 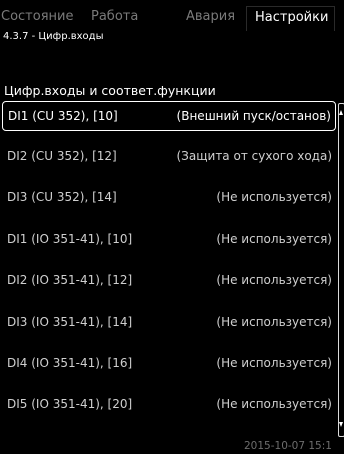 I want to click on list-item-di4-io351: DI4 (IO 351-41), [16] (Не используется), so click(x=169, y=363).